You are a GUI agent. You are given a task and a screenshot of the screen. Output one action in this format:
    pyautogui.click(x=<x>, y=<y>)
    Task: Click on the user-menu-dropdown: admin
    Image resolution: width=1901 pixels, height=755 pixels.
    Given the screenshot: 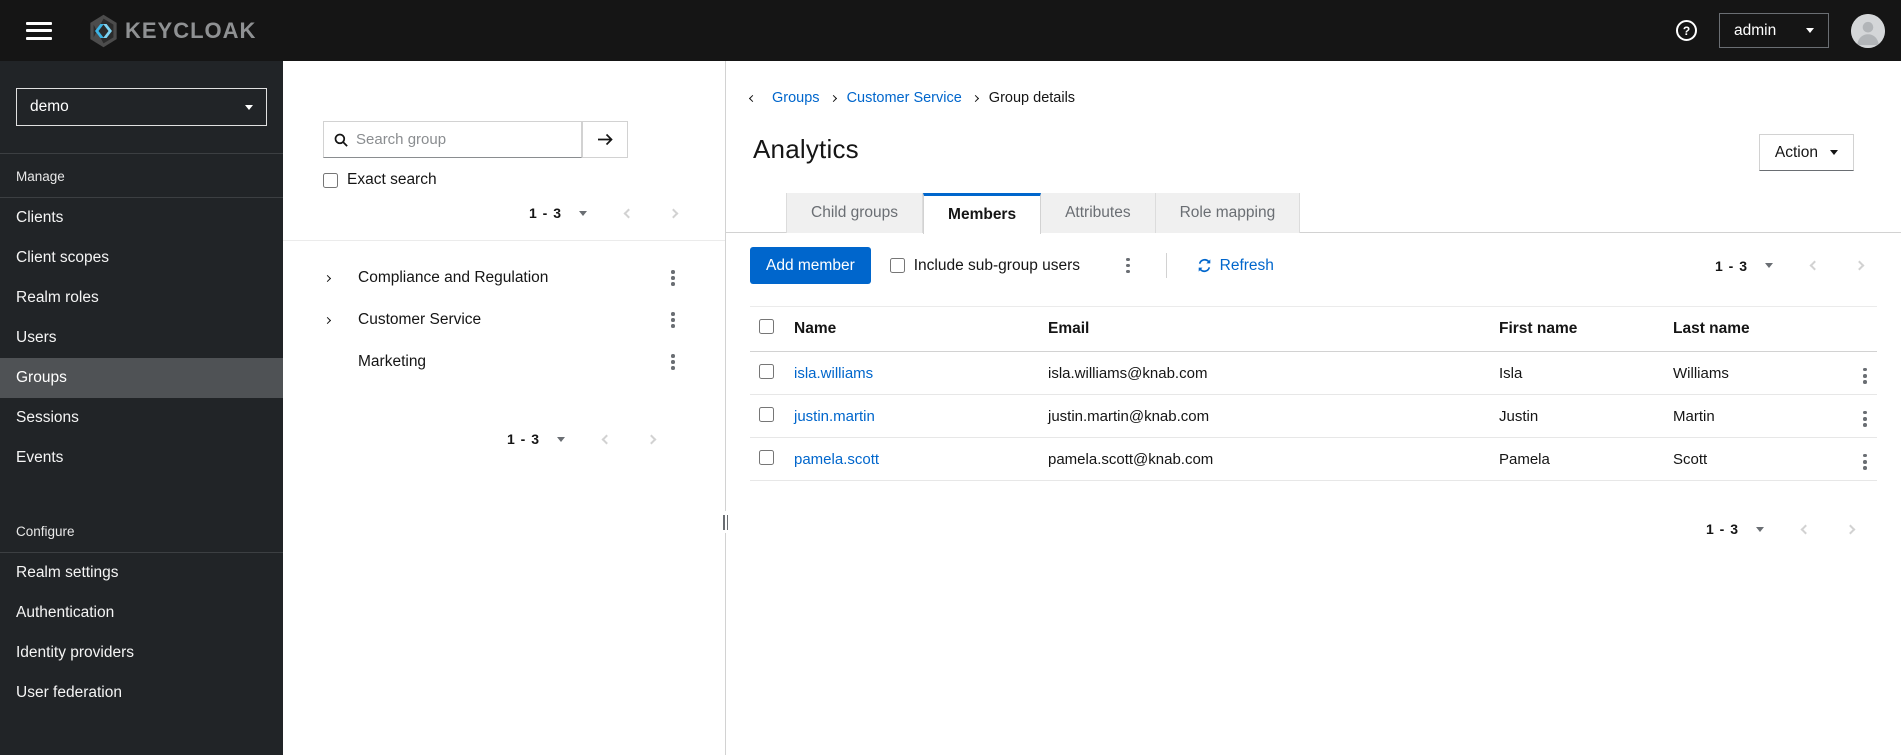 What is the action you would take?
    pyautogui.click(x=1774, y=30)
    